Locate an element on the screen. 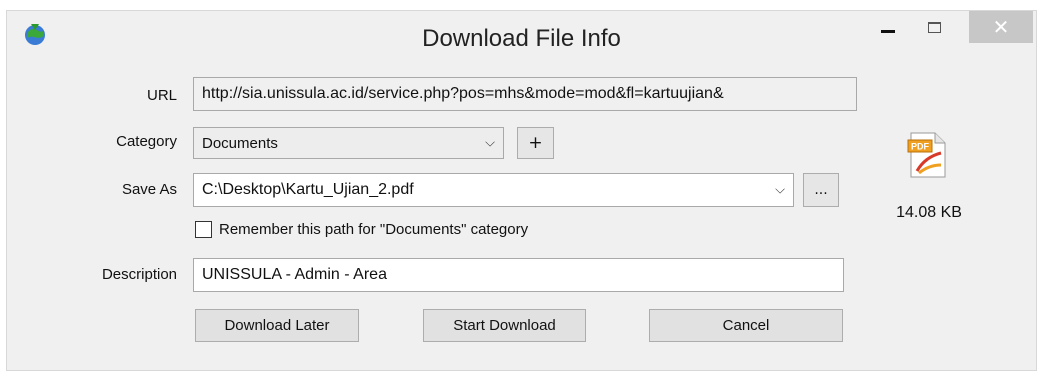 The width and height of the screenshot is (1037, 371). description-field: UNISSULA - Admin - Area is located at coordinates (518, 275).